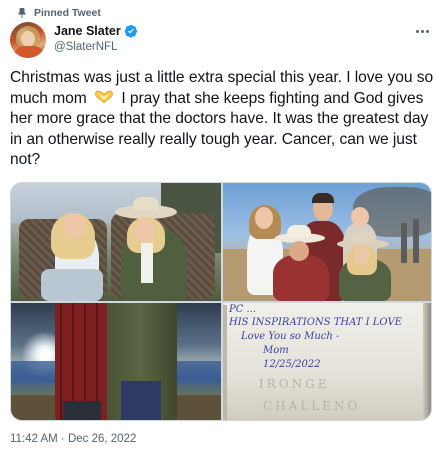 The height and width of the screenshot is (450, 445). Describe the element at coordinates (87, 31) in the screenshot. I see `author-name: Jane Slater` at that location.